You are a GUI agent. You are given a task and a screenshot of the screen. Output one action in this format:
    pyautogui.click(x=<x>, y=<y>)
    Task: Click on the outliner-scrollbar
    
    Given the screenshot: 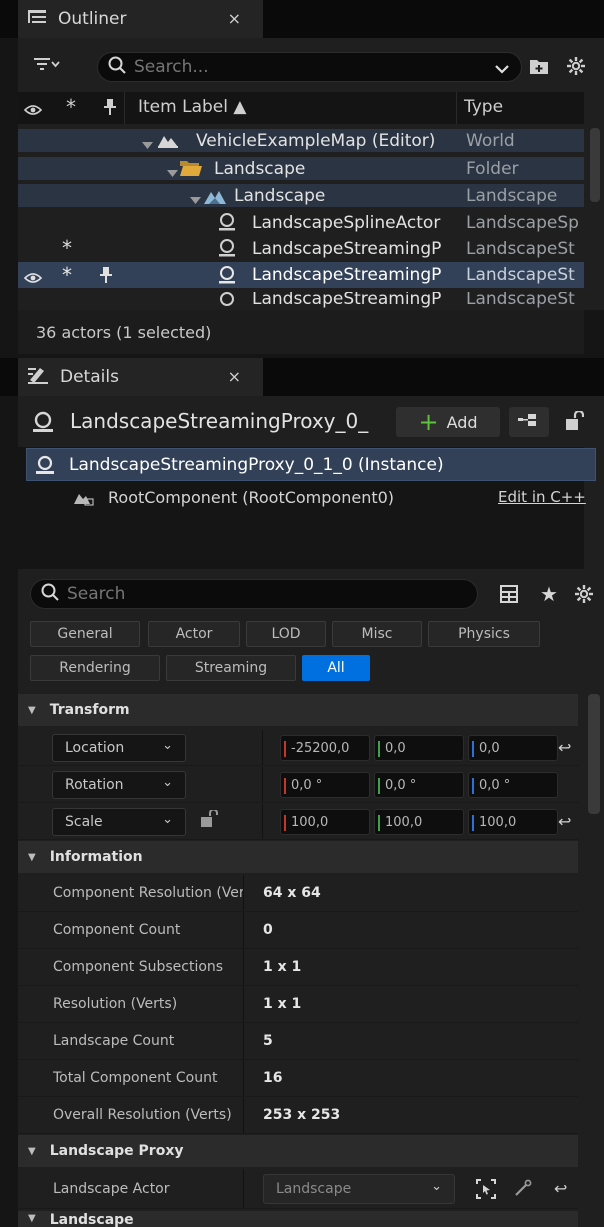 What is the action you would take?
    pyautogui.click(x=595, y=165)
    